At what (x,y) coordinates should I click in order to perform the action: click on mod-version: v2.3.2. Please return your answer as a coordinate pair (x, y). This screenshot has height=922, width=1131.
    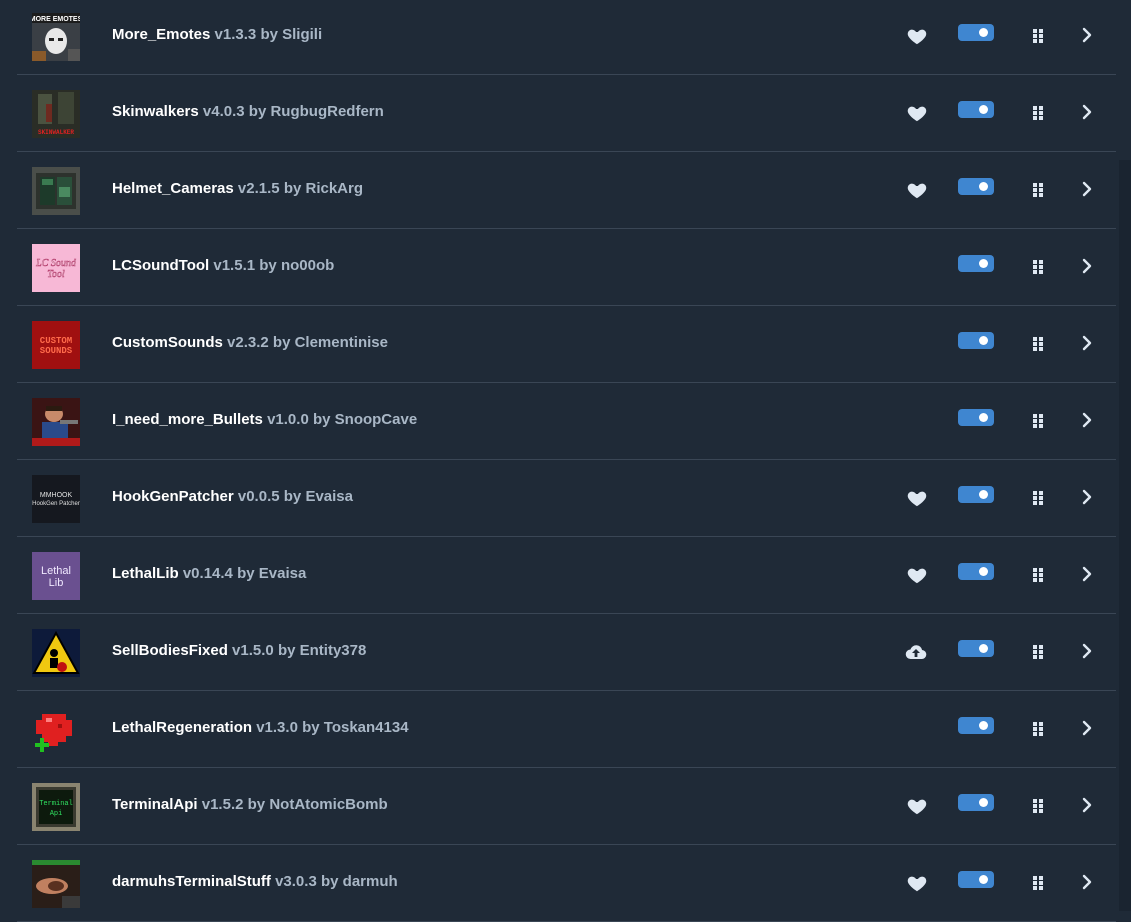
    Looking at the image, I should click on (248, 342).